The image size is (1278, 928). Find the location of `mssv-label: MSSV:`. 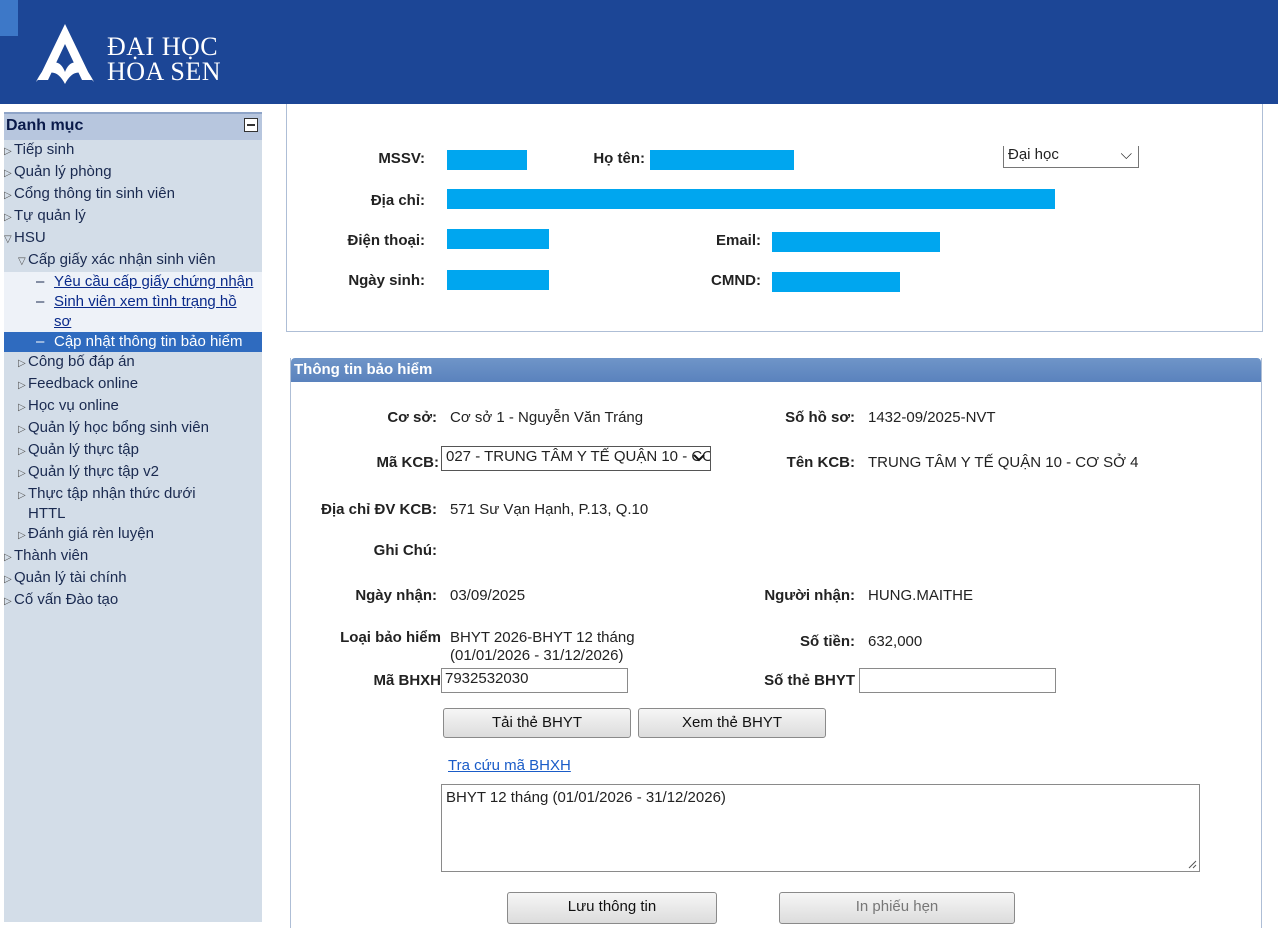

mssv-label: MSSV: is located at coordinates (401, 158).